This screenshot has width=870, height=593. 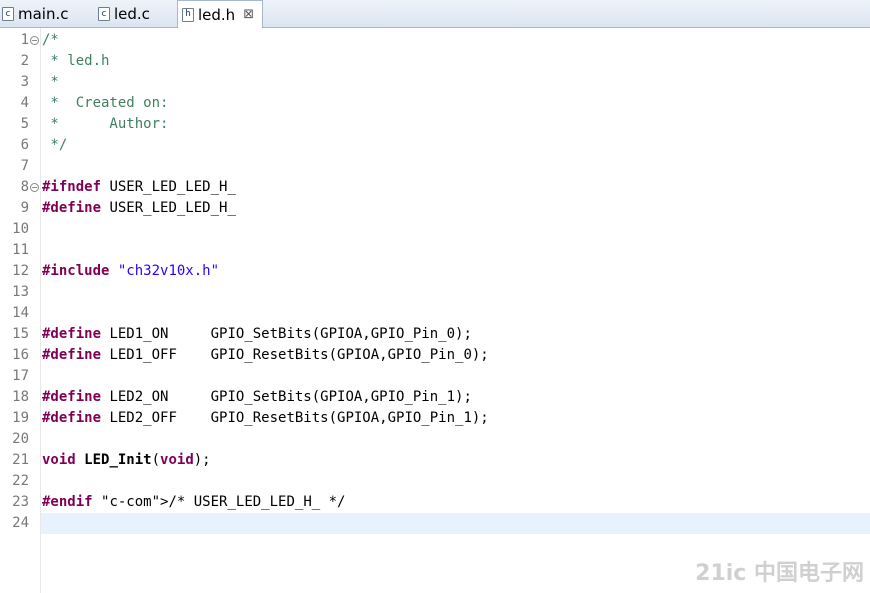 I want to click on h-file-icon: h, so click(x=188, y=14).